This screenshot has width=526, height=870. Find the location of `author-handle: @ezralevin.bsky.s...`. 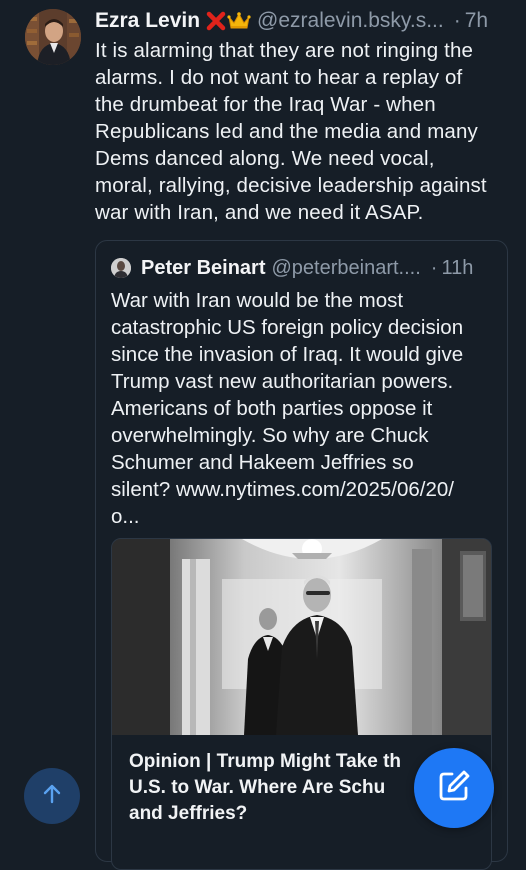

author-handle: @ezralevin.bsky.s... is located at coordinates (350, 21).